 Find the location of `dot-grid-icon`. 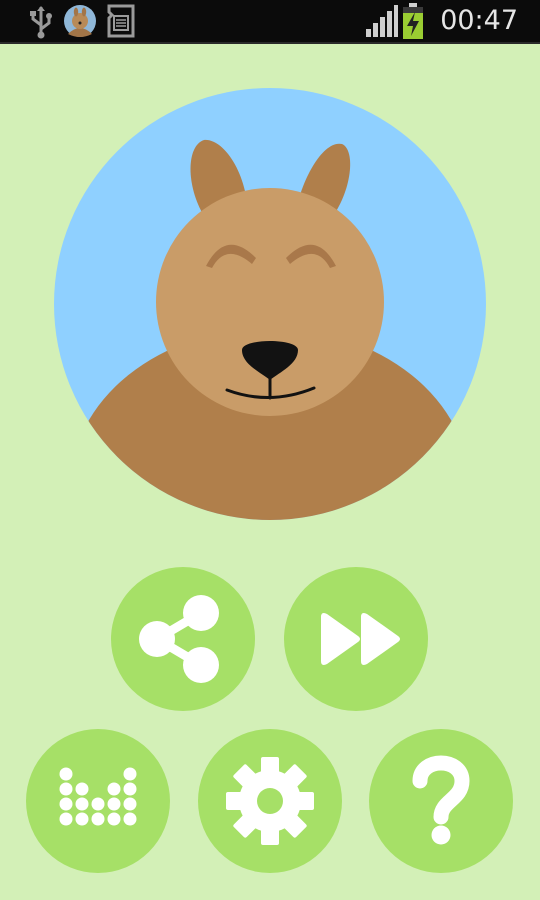

dot-grid-icon is located at coordinates (98, 796).